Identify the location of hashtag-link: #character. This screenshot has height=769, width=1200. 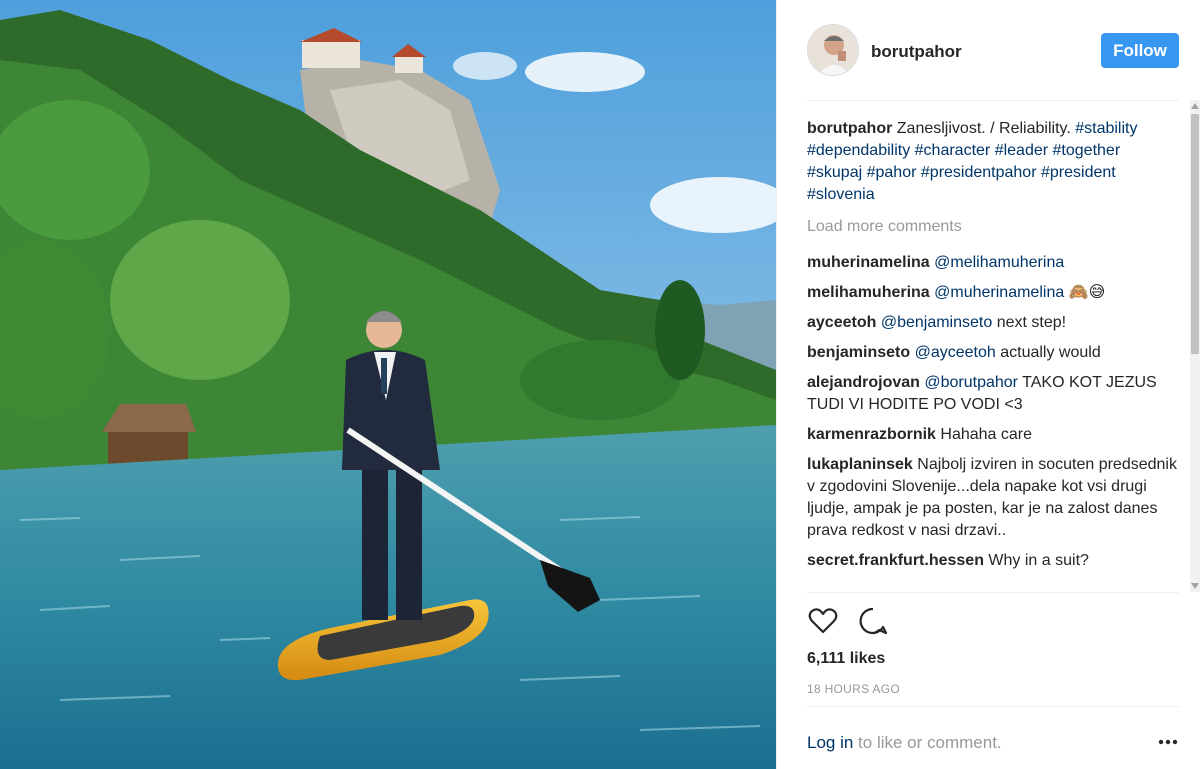
(953, 150).